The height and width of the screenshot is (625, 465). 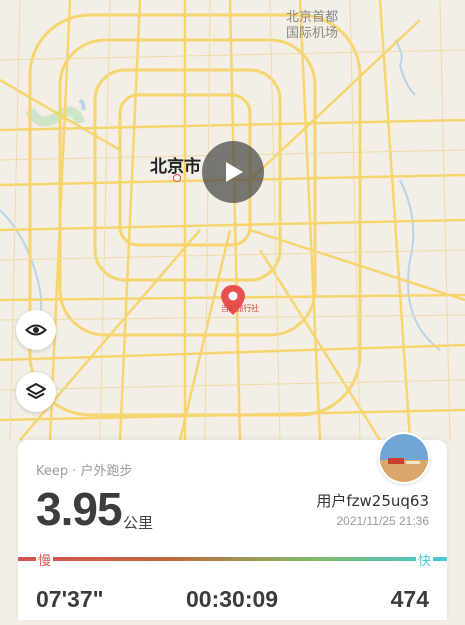 What do you see at coordinates (70, 599) in the screenshot?
I see `pace-value: 07'37"` at bounding box center [70, 599].